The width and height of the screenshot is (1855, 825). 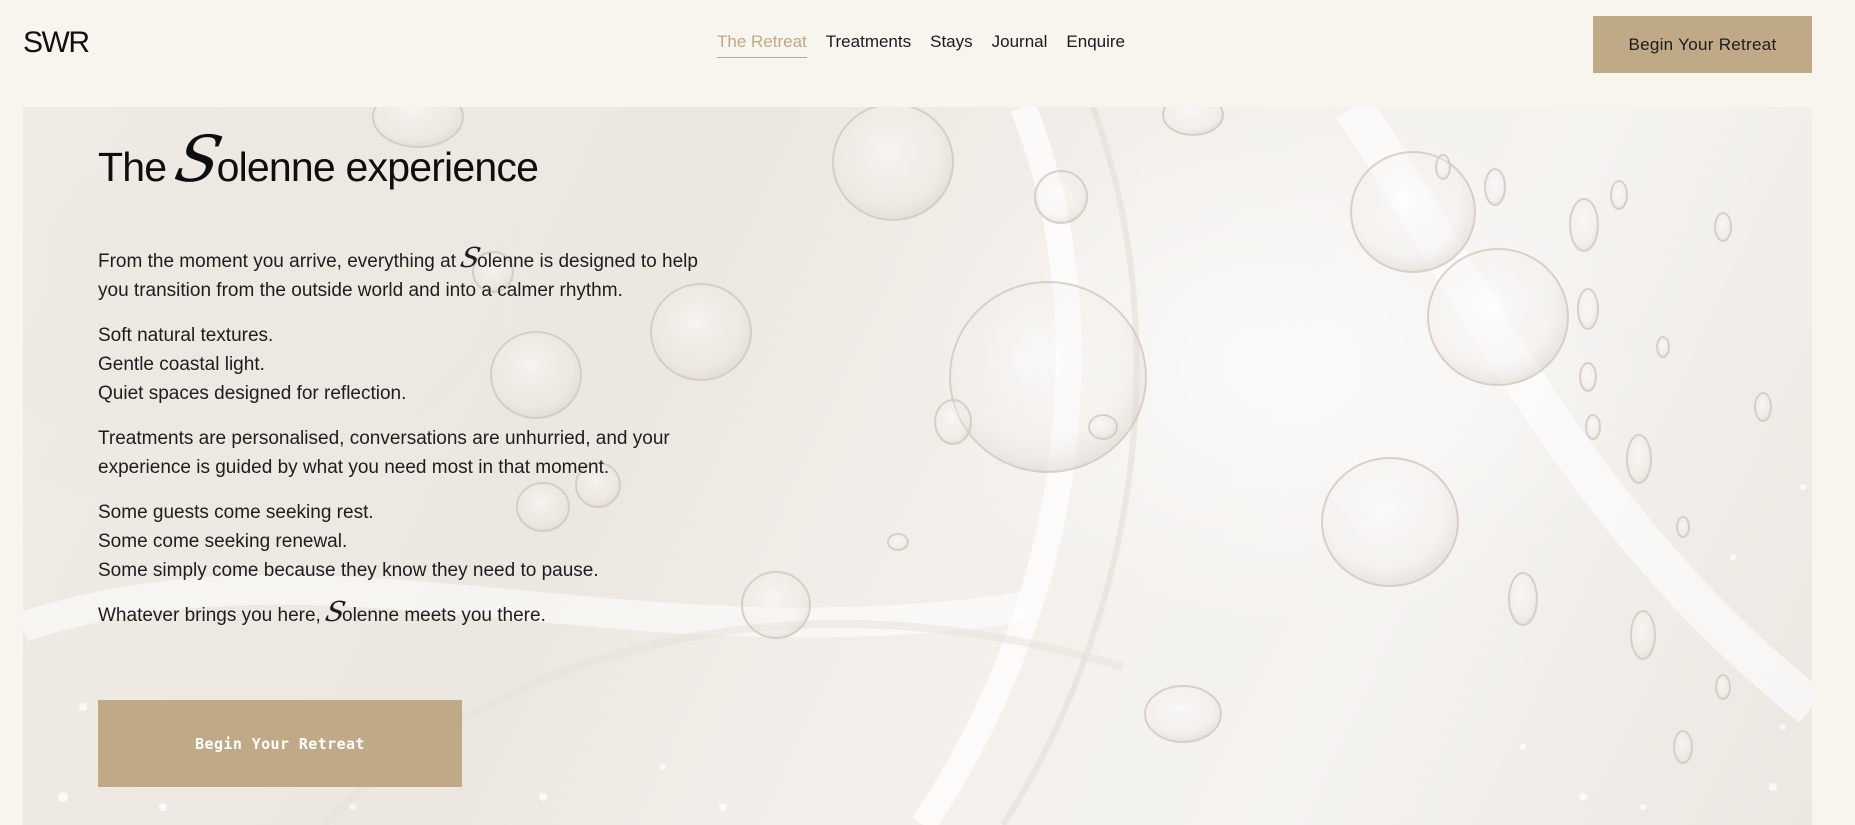 I want to click on closing-text-start: Whatever brings you here,, so click(x=212, y=615).